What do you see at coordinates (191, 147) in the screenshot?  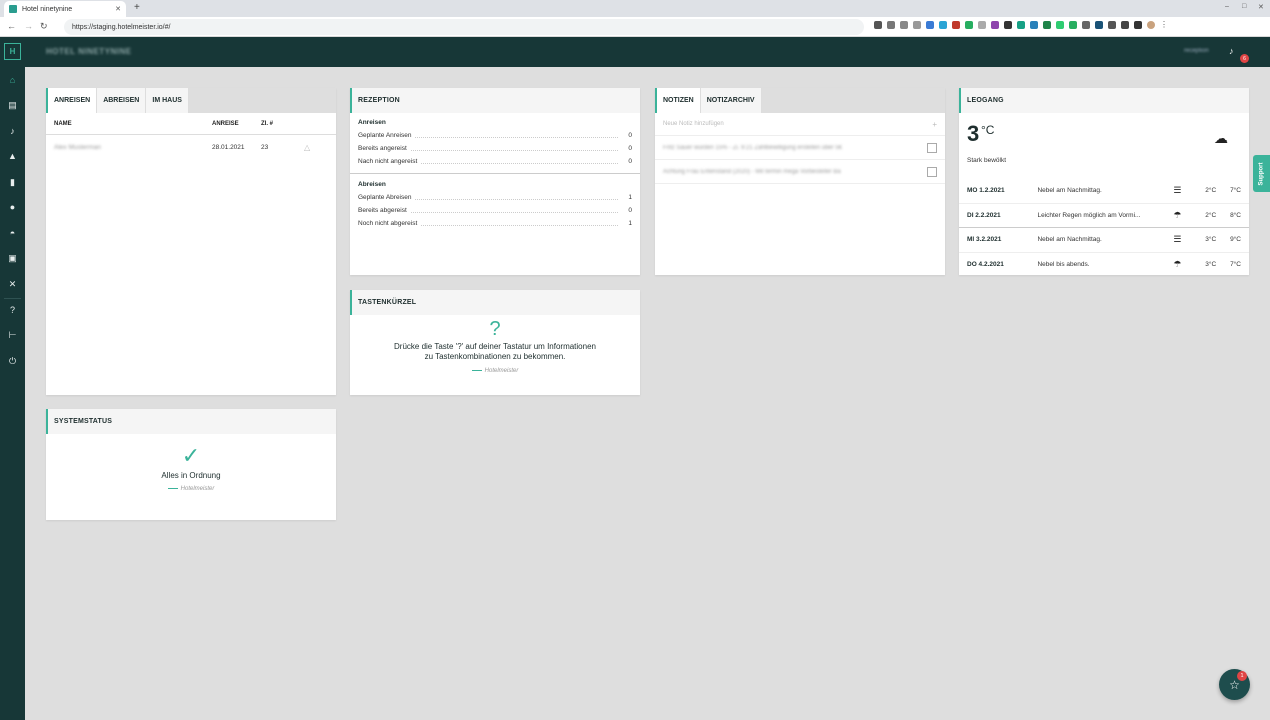 I see `table-row: Alex Musterman 28.01.2021 23 △` at bounding box center [191, 147].